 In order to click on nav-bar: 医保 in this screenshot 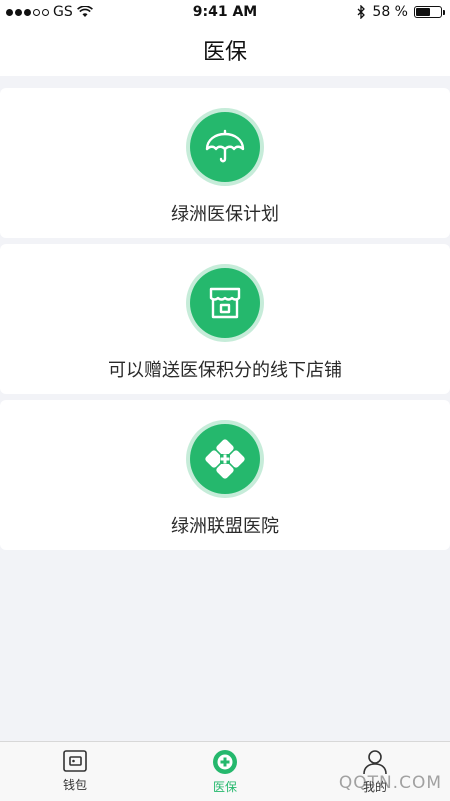, I will do `click(225, 50)`.